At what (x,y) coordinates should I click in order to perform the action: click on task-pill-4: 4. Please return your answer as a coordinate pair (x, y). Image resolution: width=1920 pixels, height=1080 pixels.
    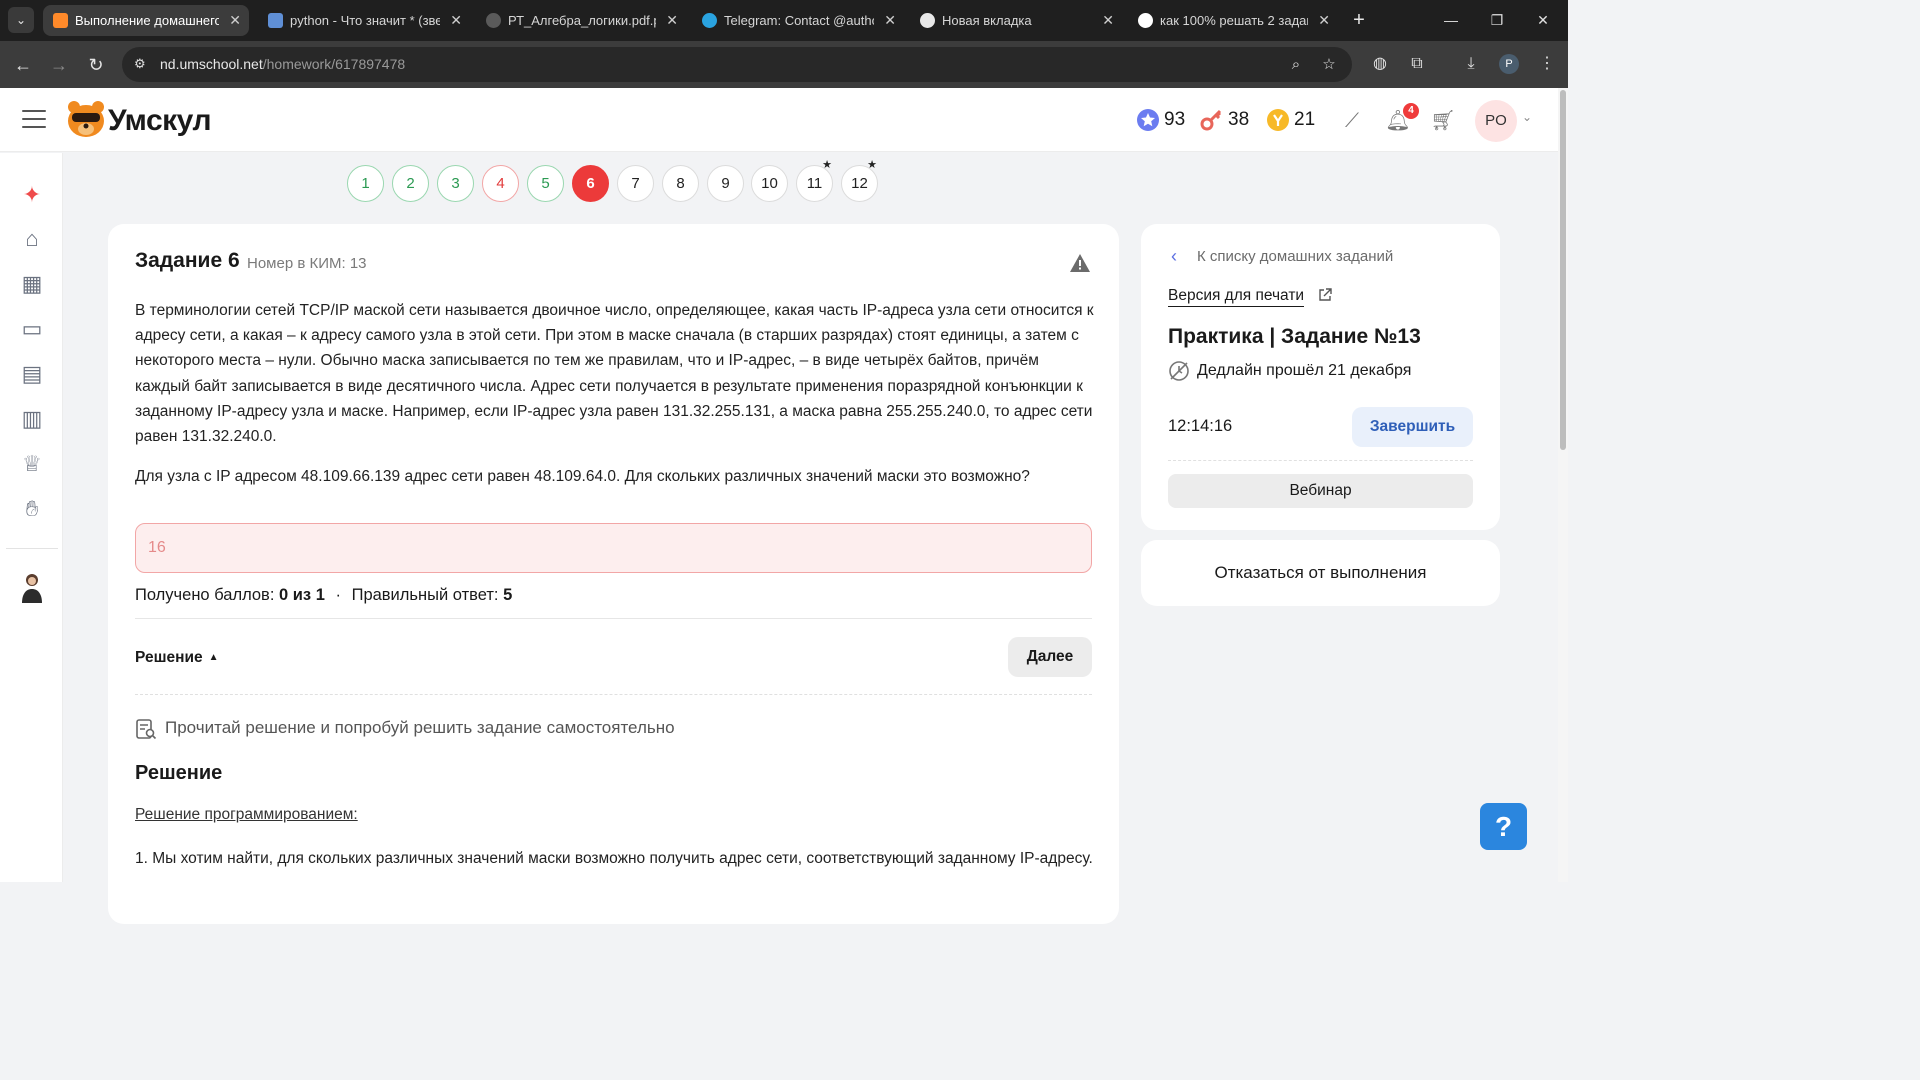
    Looking at the image, I should click on (500, 183).